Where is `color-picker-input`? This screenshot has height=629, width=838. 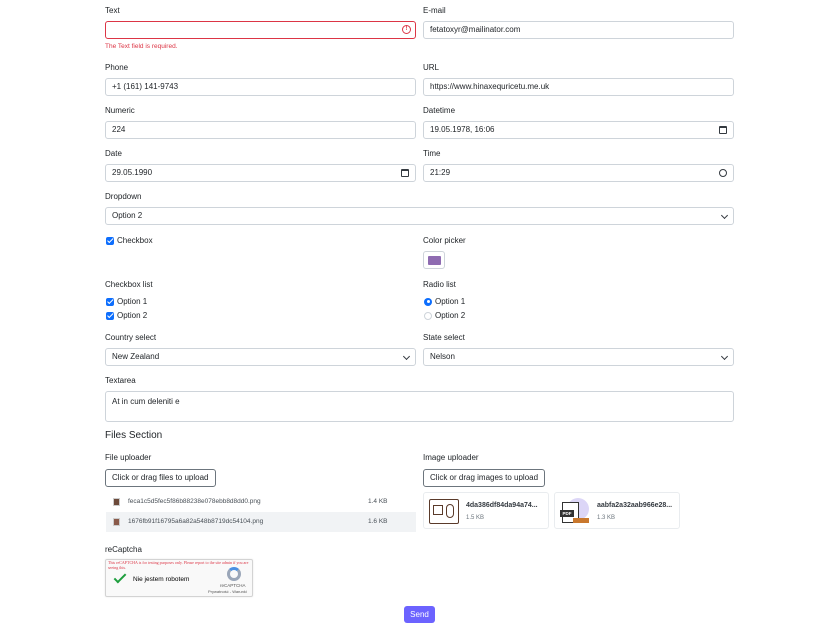 color-picker-input is located at coordinates (434, 260).